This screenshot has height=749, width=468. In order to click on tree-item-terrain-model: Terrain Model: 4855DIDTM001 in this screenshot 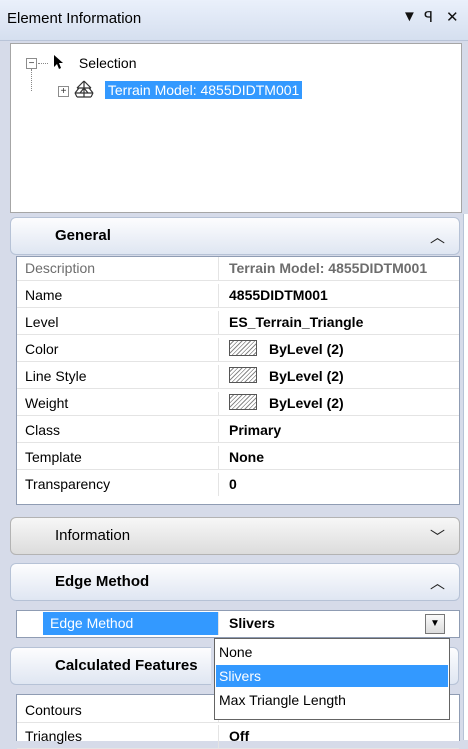, I will do `click(188, 89)`.